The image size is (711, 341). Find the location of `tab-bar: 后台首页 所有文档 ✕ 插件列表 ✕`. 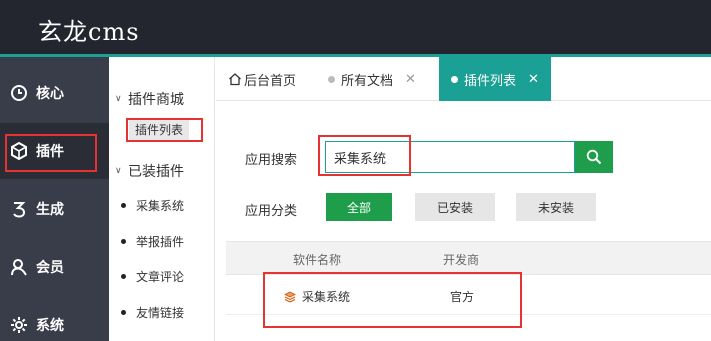

tab-bar: 后台首页 所有文档 ✕ 插件列表 ✕ is located at coordinates (463, 79).